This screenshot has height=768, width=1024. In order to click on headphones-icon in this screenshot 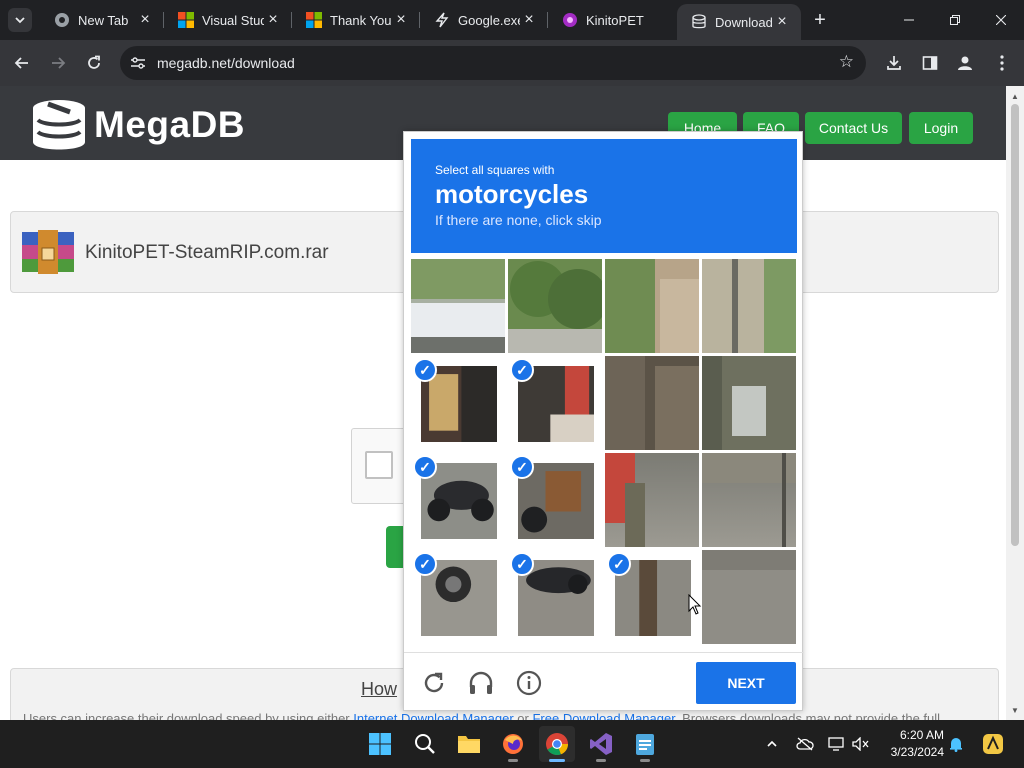, I will do `click(481, 682)`.